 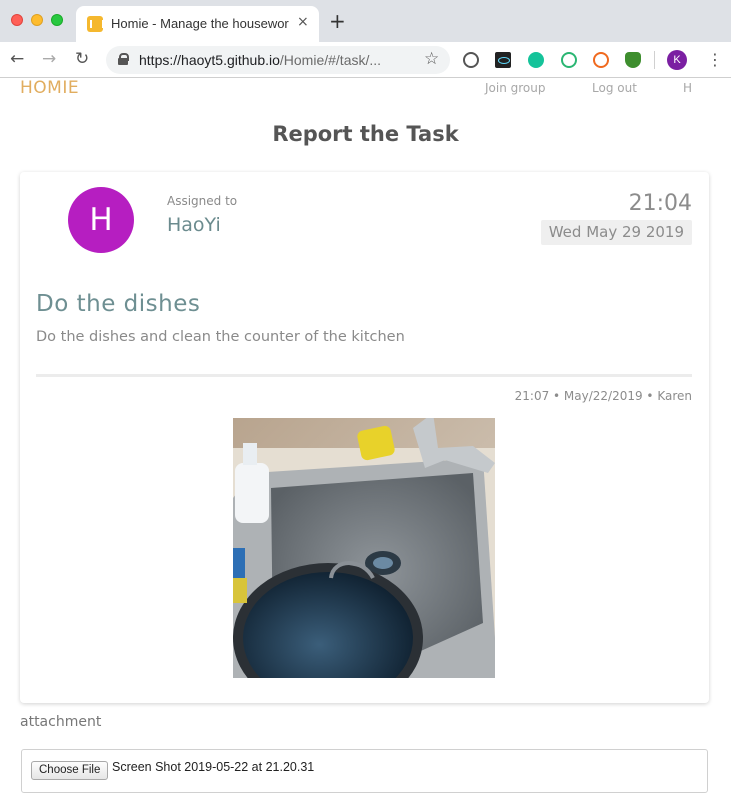 What do you see at coordinates (603, 396) in the screenshot?
I see `report-meta: 21:07 • May/22/2019 • Karen` at bounding box center [603, 396].